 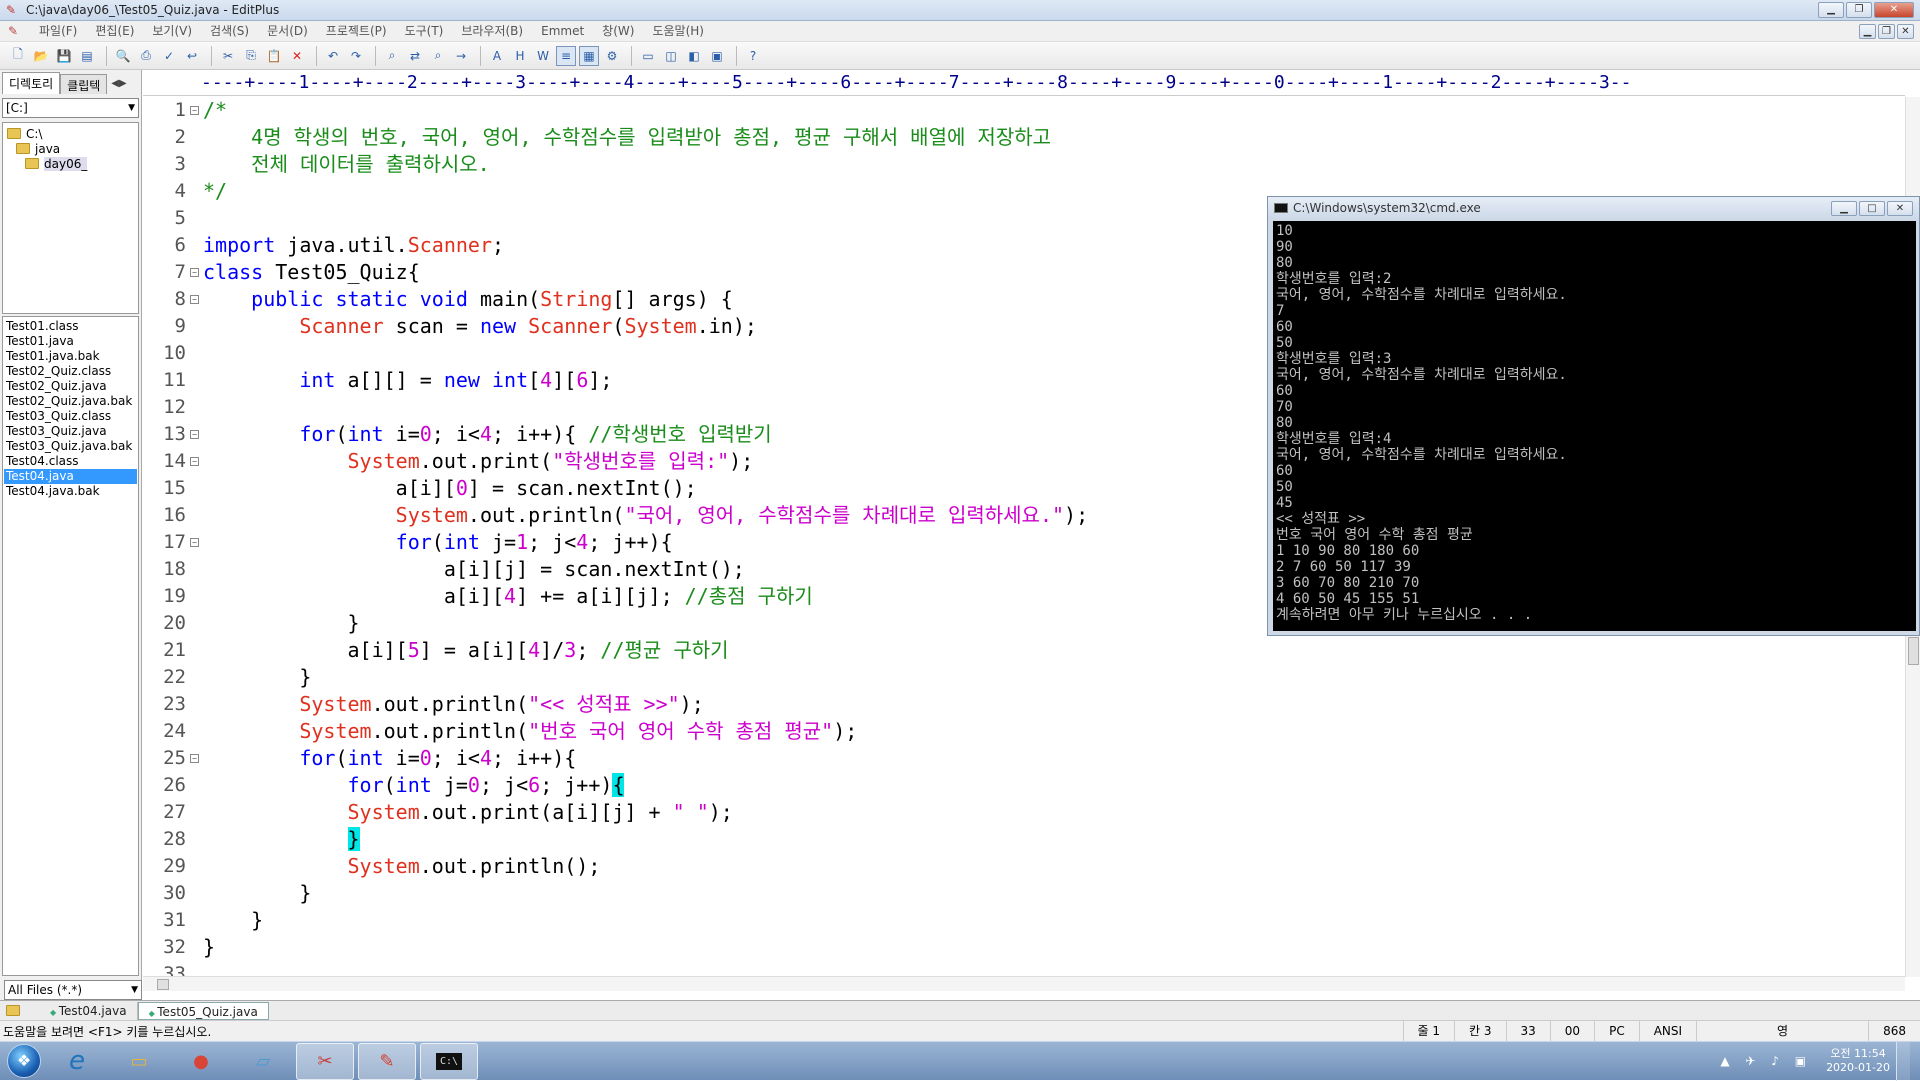 What do you see at coordinates (424, 31) in the screenshot?
I see `menu-item: 도구(T)` at bounding box center [424, 31].